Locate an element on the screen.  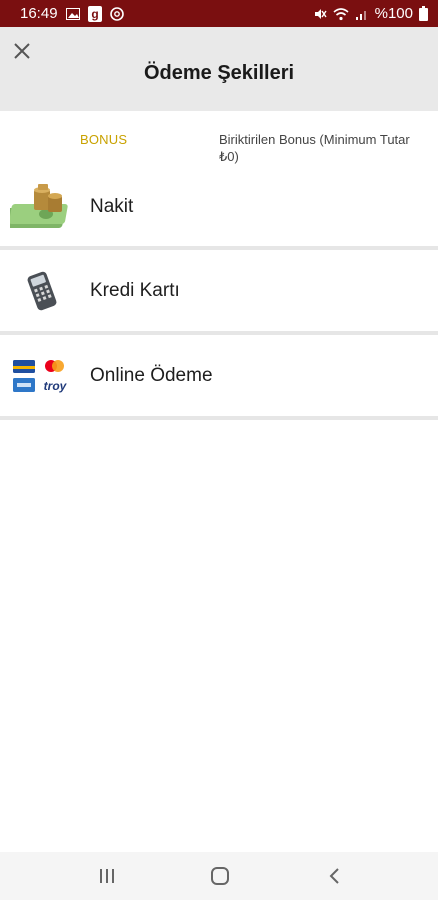
payment-method-credit-card: Kredi Kartı is located at coordinates (219, 291).